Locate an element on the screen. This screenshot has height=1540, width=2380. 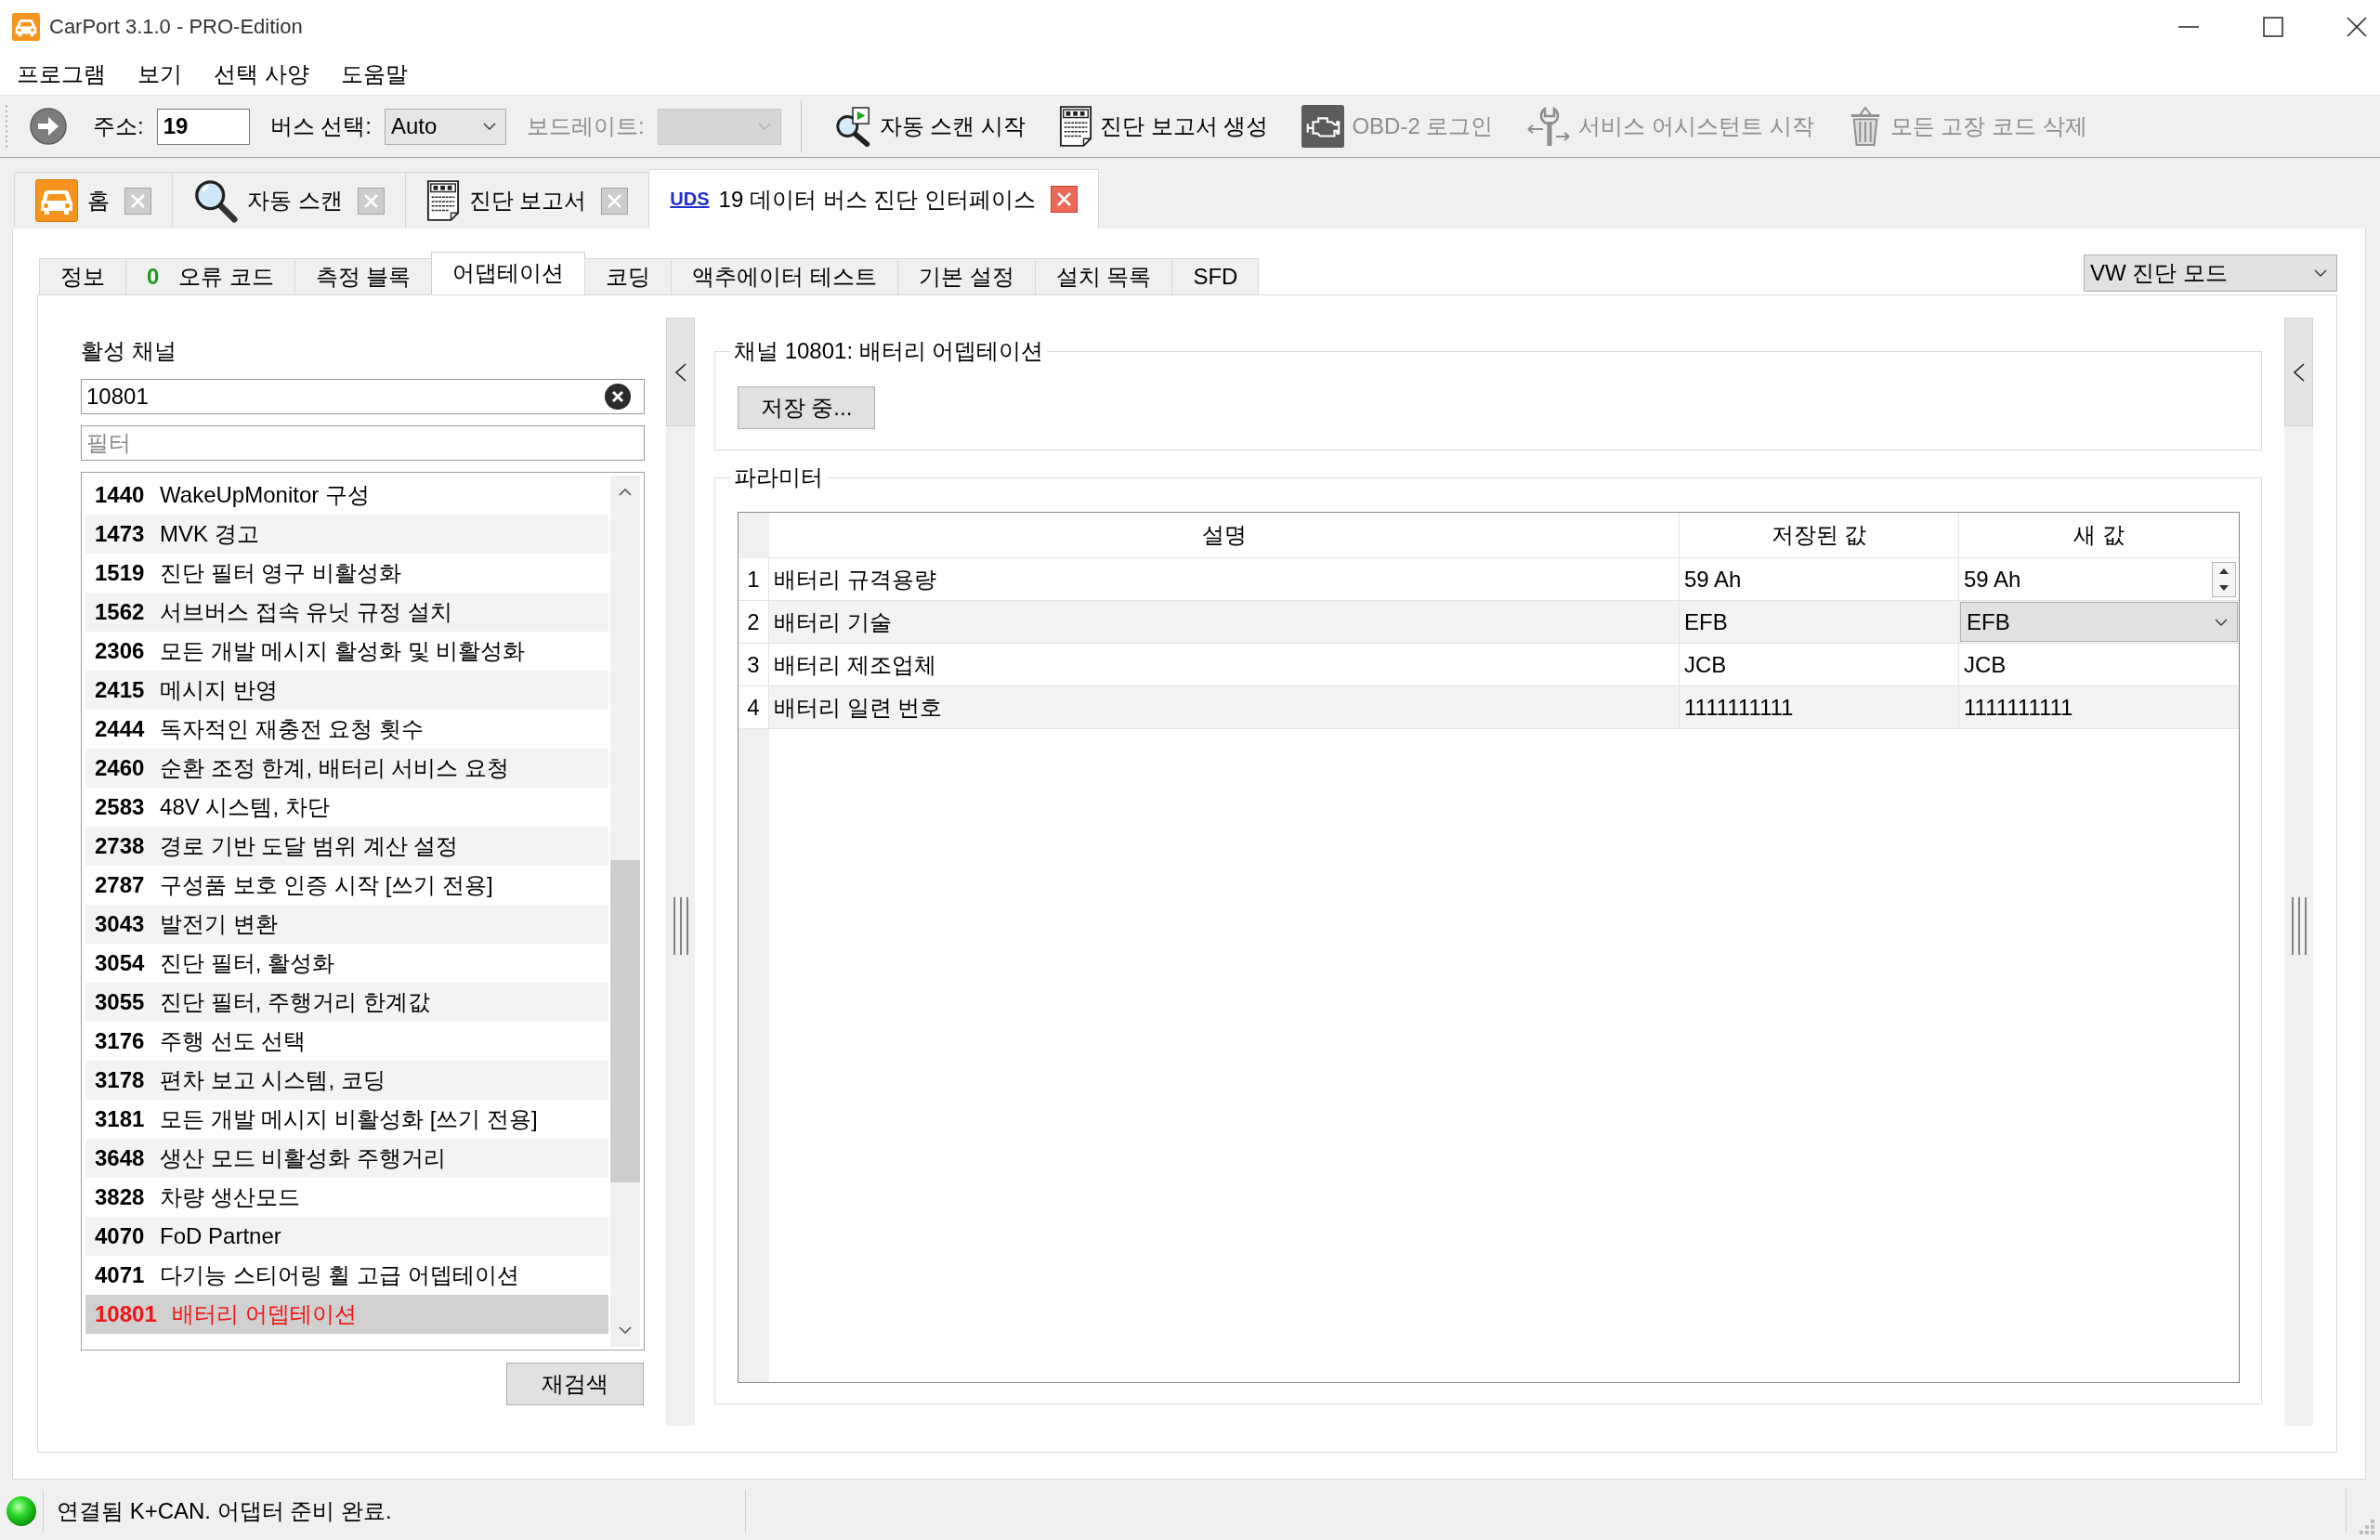
clear-icon is located at coordinates (618, 397).